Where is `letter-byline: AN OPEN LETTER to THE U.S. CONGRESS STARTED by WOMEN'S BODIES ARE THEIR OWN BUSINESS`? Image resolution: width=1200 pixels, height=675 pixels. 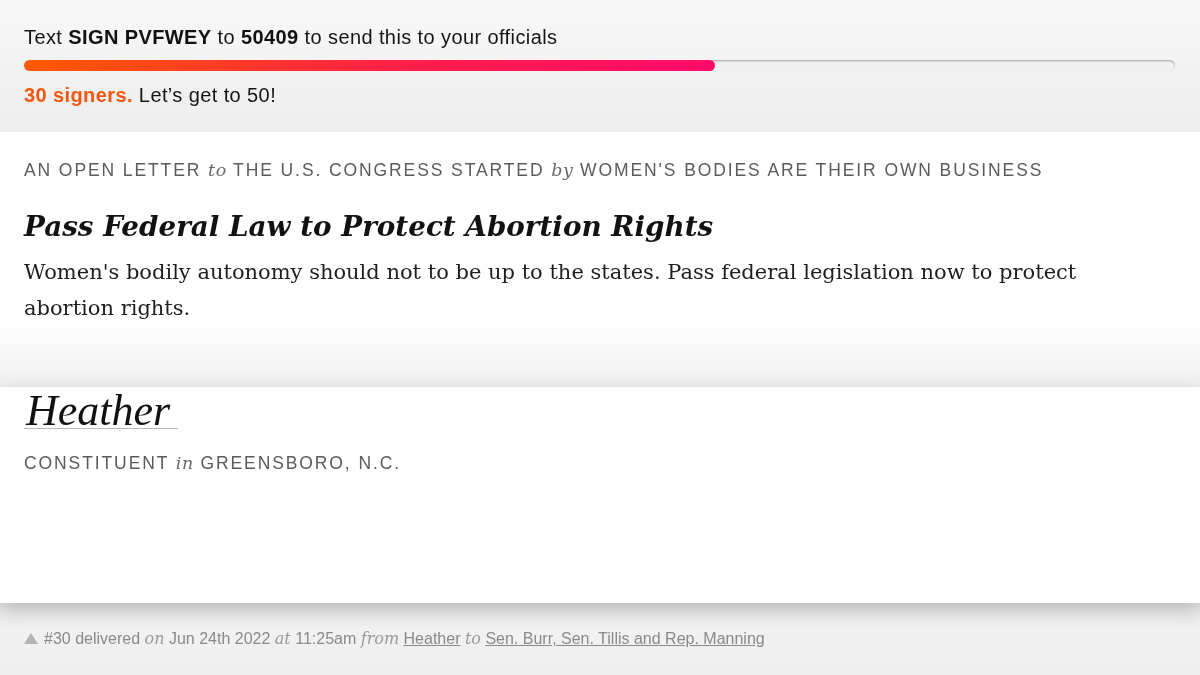
letter-byline: AN OPEN LETTER to THE U.S. CONGRESS STARTED by WOMEN'S BODIES ARE THEIR OWN BUSINESS is located at coordinates (534, 170).